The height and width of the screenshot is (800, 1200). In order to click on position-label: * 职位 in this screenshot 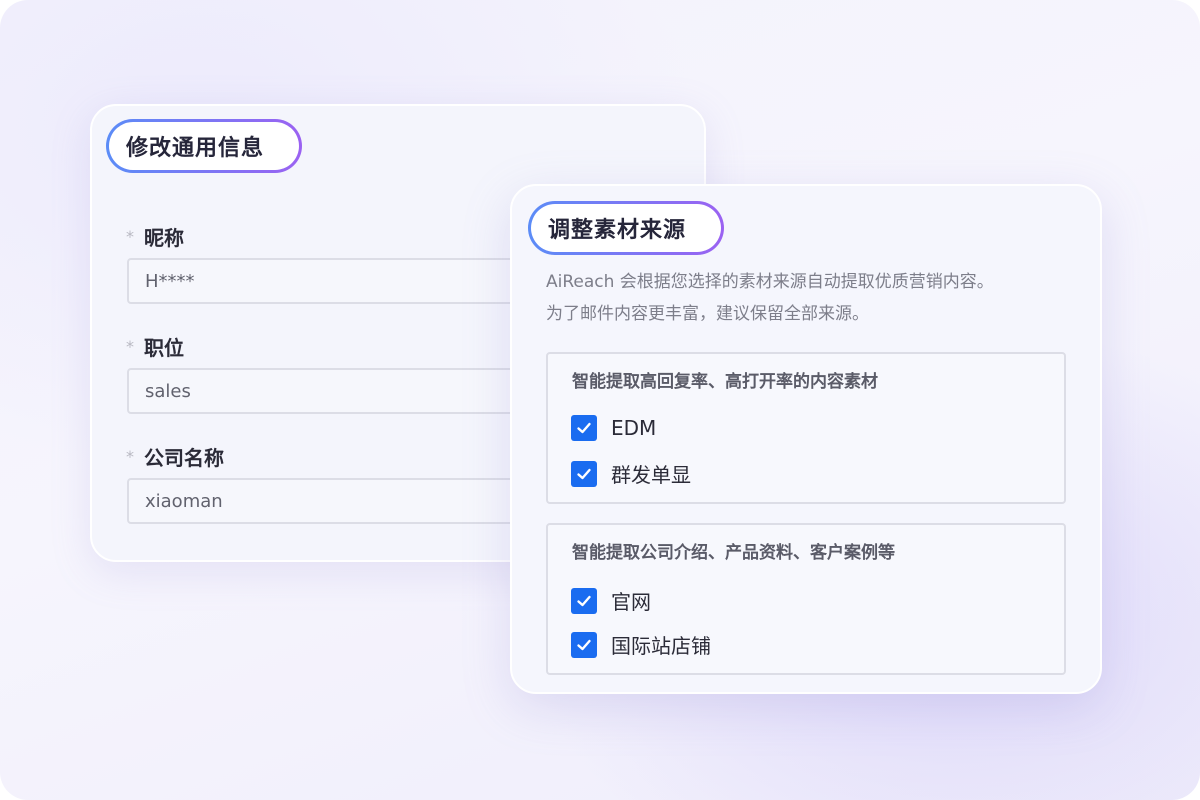, I will do `click(155, 346)`.